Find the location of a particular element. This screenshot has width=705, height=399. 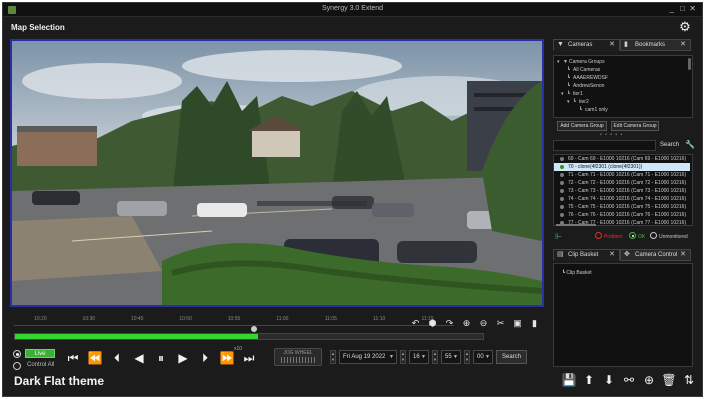

tree-item-label: Camera Groups is located at coordinates (587, 62).